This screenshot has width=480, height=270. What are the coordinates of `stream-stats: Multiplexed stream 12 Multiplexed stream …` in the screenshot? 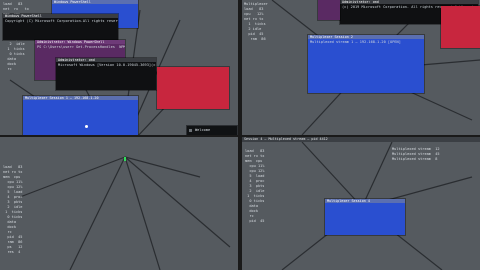 It's located at (416, 154).